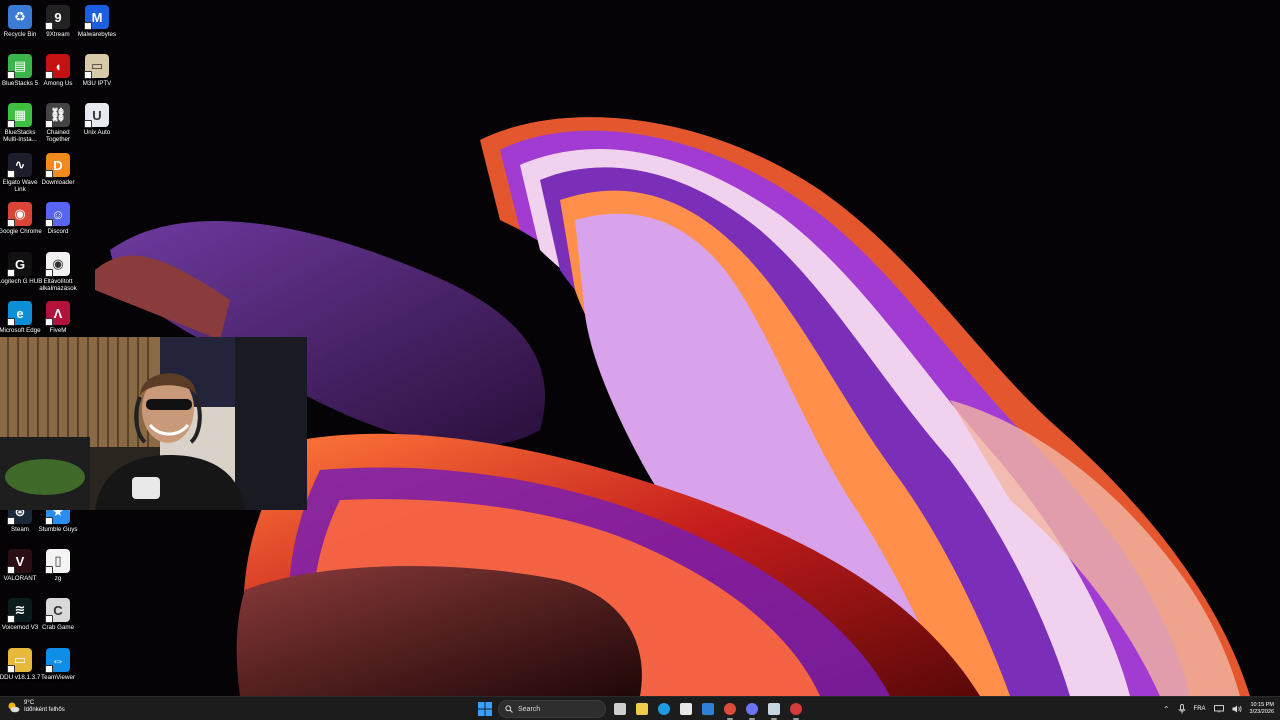 The image size is (1280, 720). Describe the element at coordinates (58, 231) in the screenshot. I see `desktop-shortcut-label: Discord` at that location.